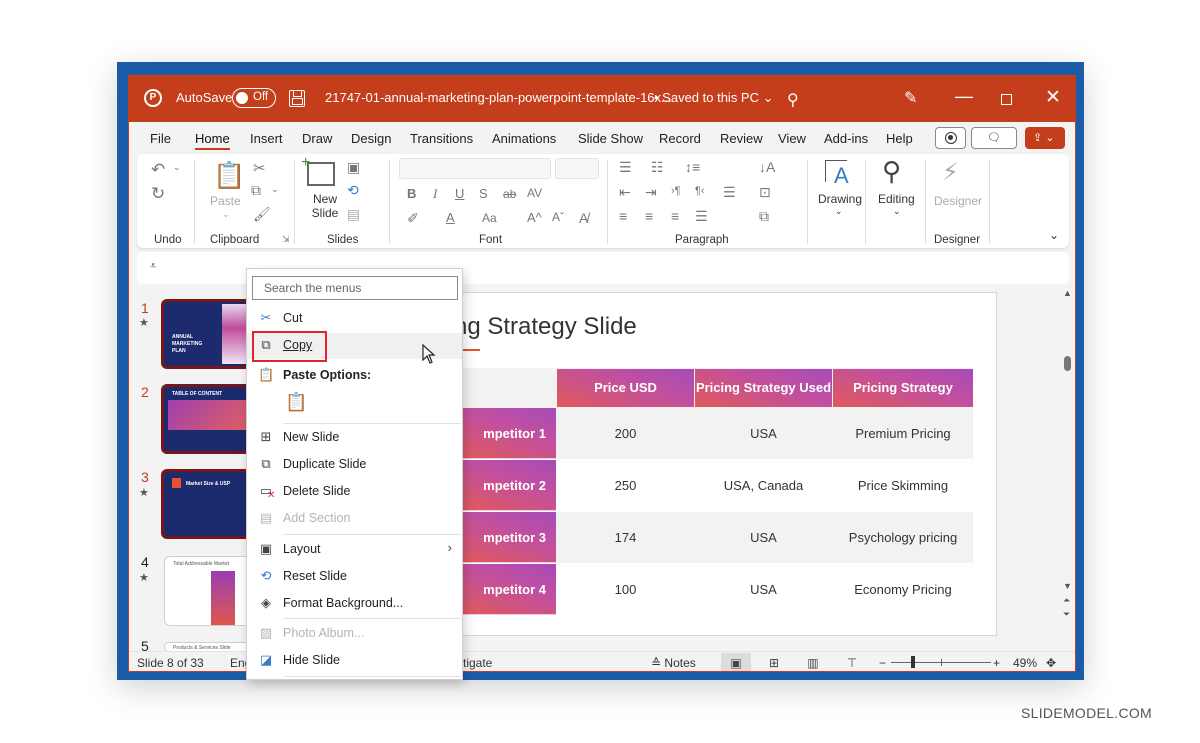 The height and width of the screenshot is (743, 1200). I want to click on customize-toolbar-icon: ⩡, so click(153, 266).